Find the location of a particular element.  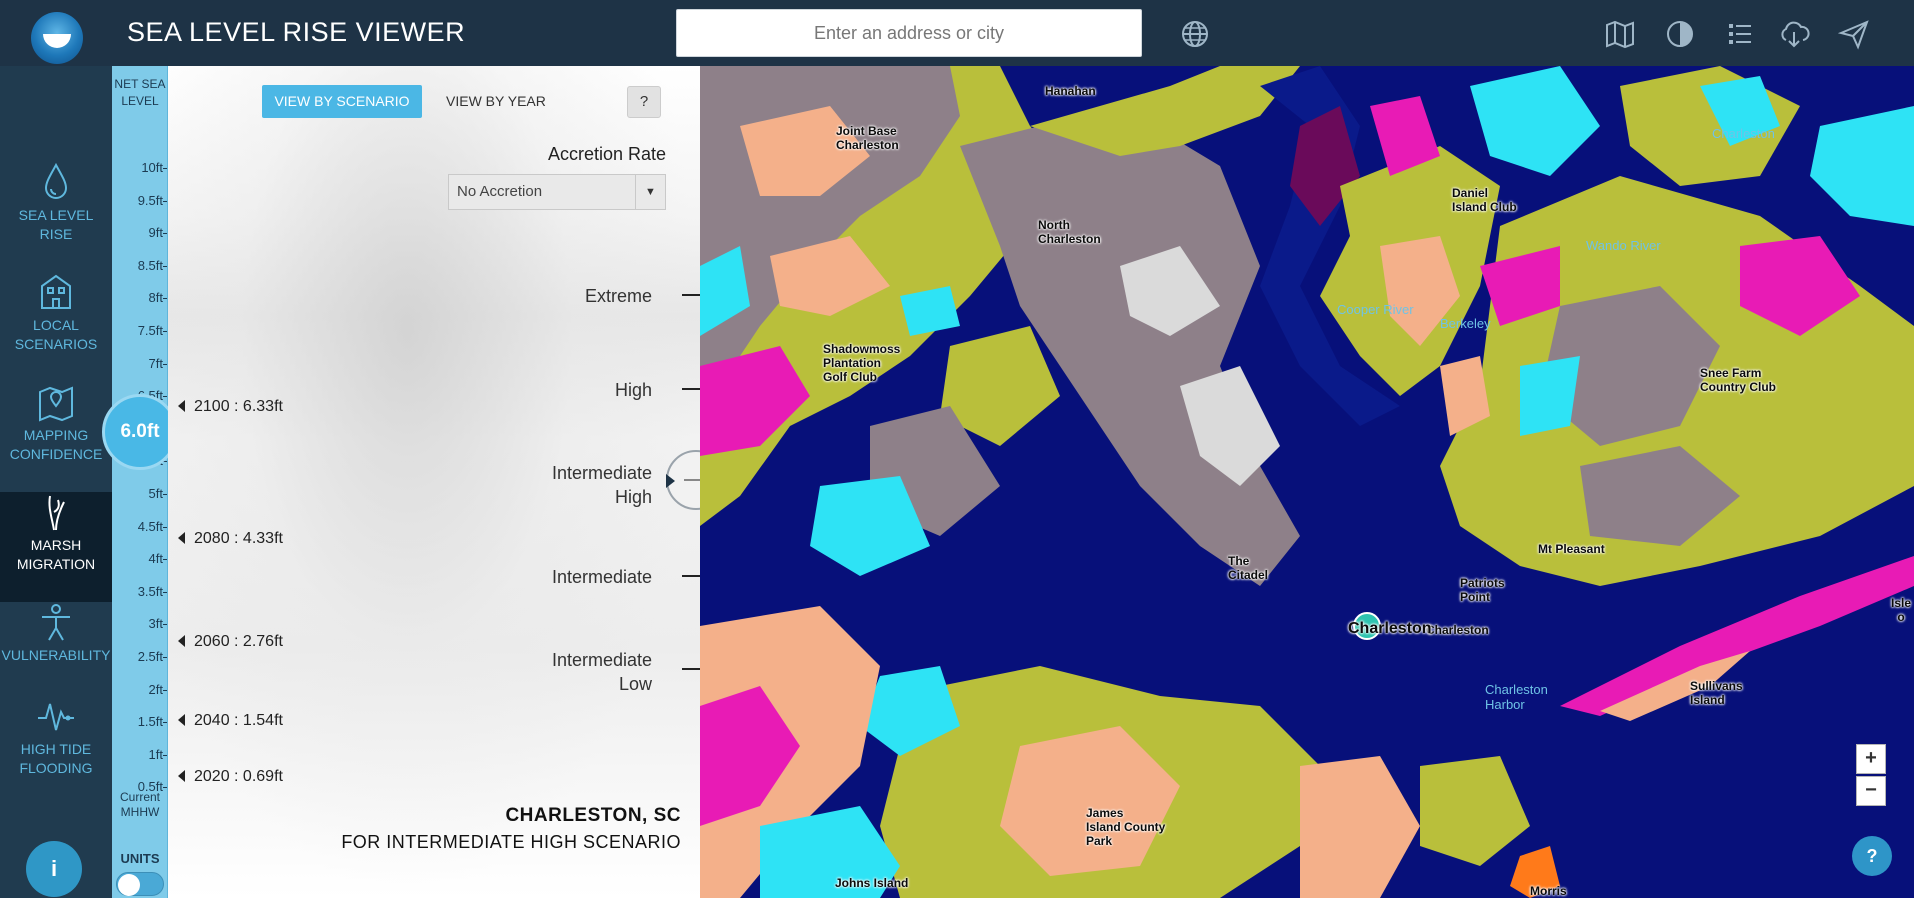

year-marker-2100: 2100 : 6.33ft is located at coordinates (230, 407).